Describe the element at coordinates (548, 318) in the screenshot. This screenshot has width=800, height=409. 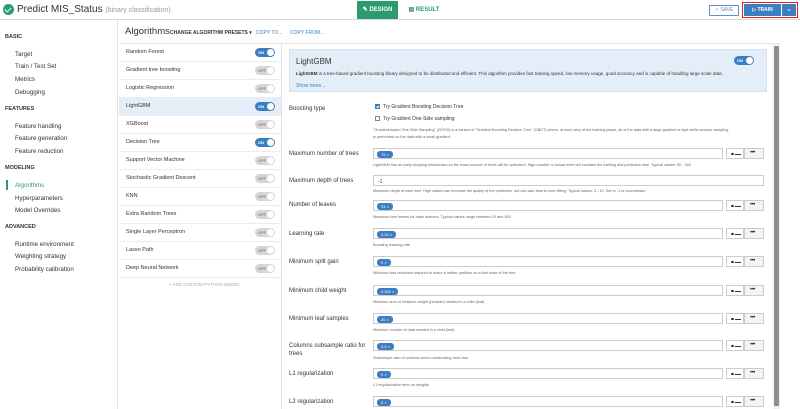
I see `min-leaf-samples-field: 20 ×` at that location.